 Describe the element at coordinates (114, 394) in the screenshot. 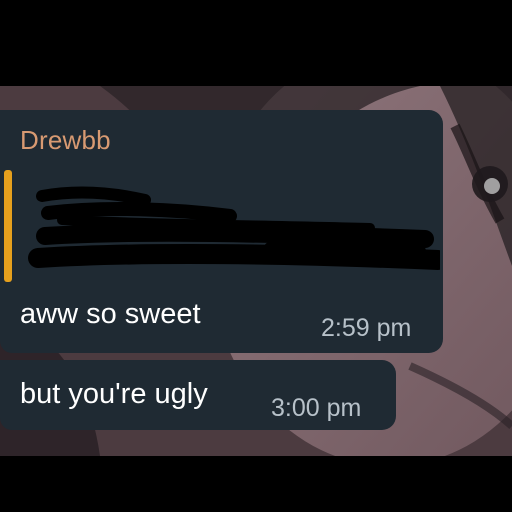

I see `message-text: but you're ugly` at that location.